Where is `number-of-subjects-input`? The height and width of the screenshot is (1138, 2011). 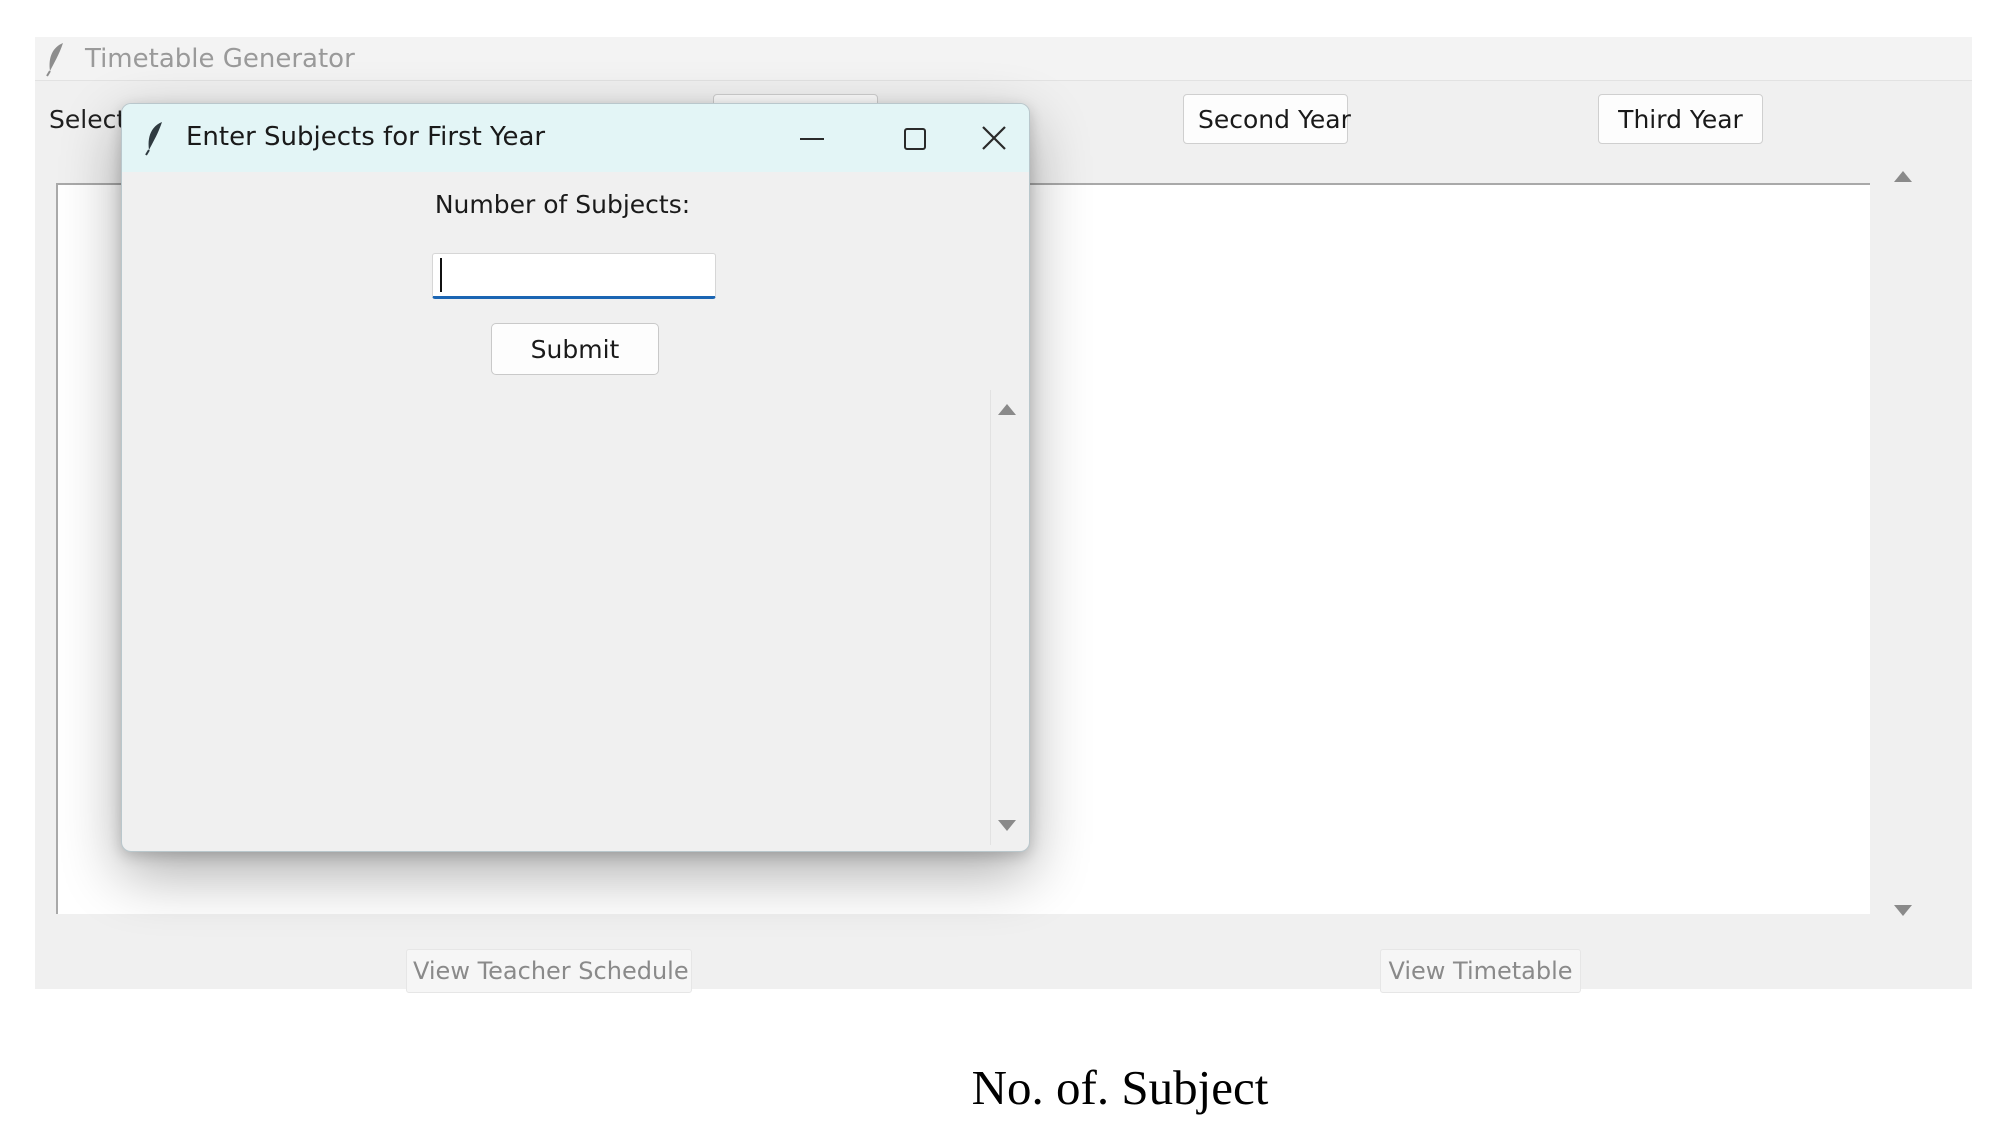
number-of-subjects-input is located at coordinates (574, 276).